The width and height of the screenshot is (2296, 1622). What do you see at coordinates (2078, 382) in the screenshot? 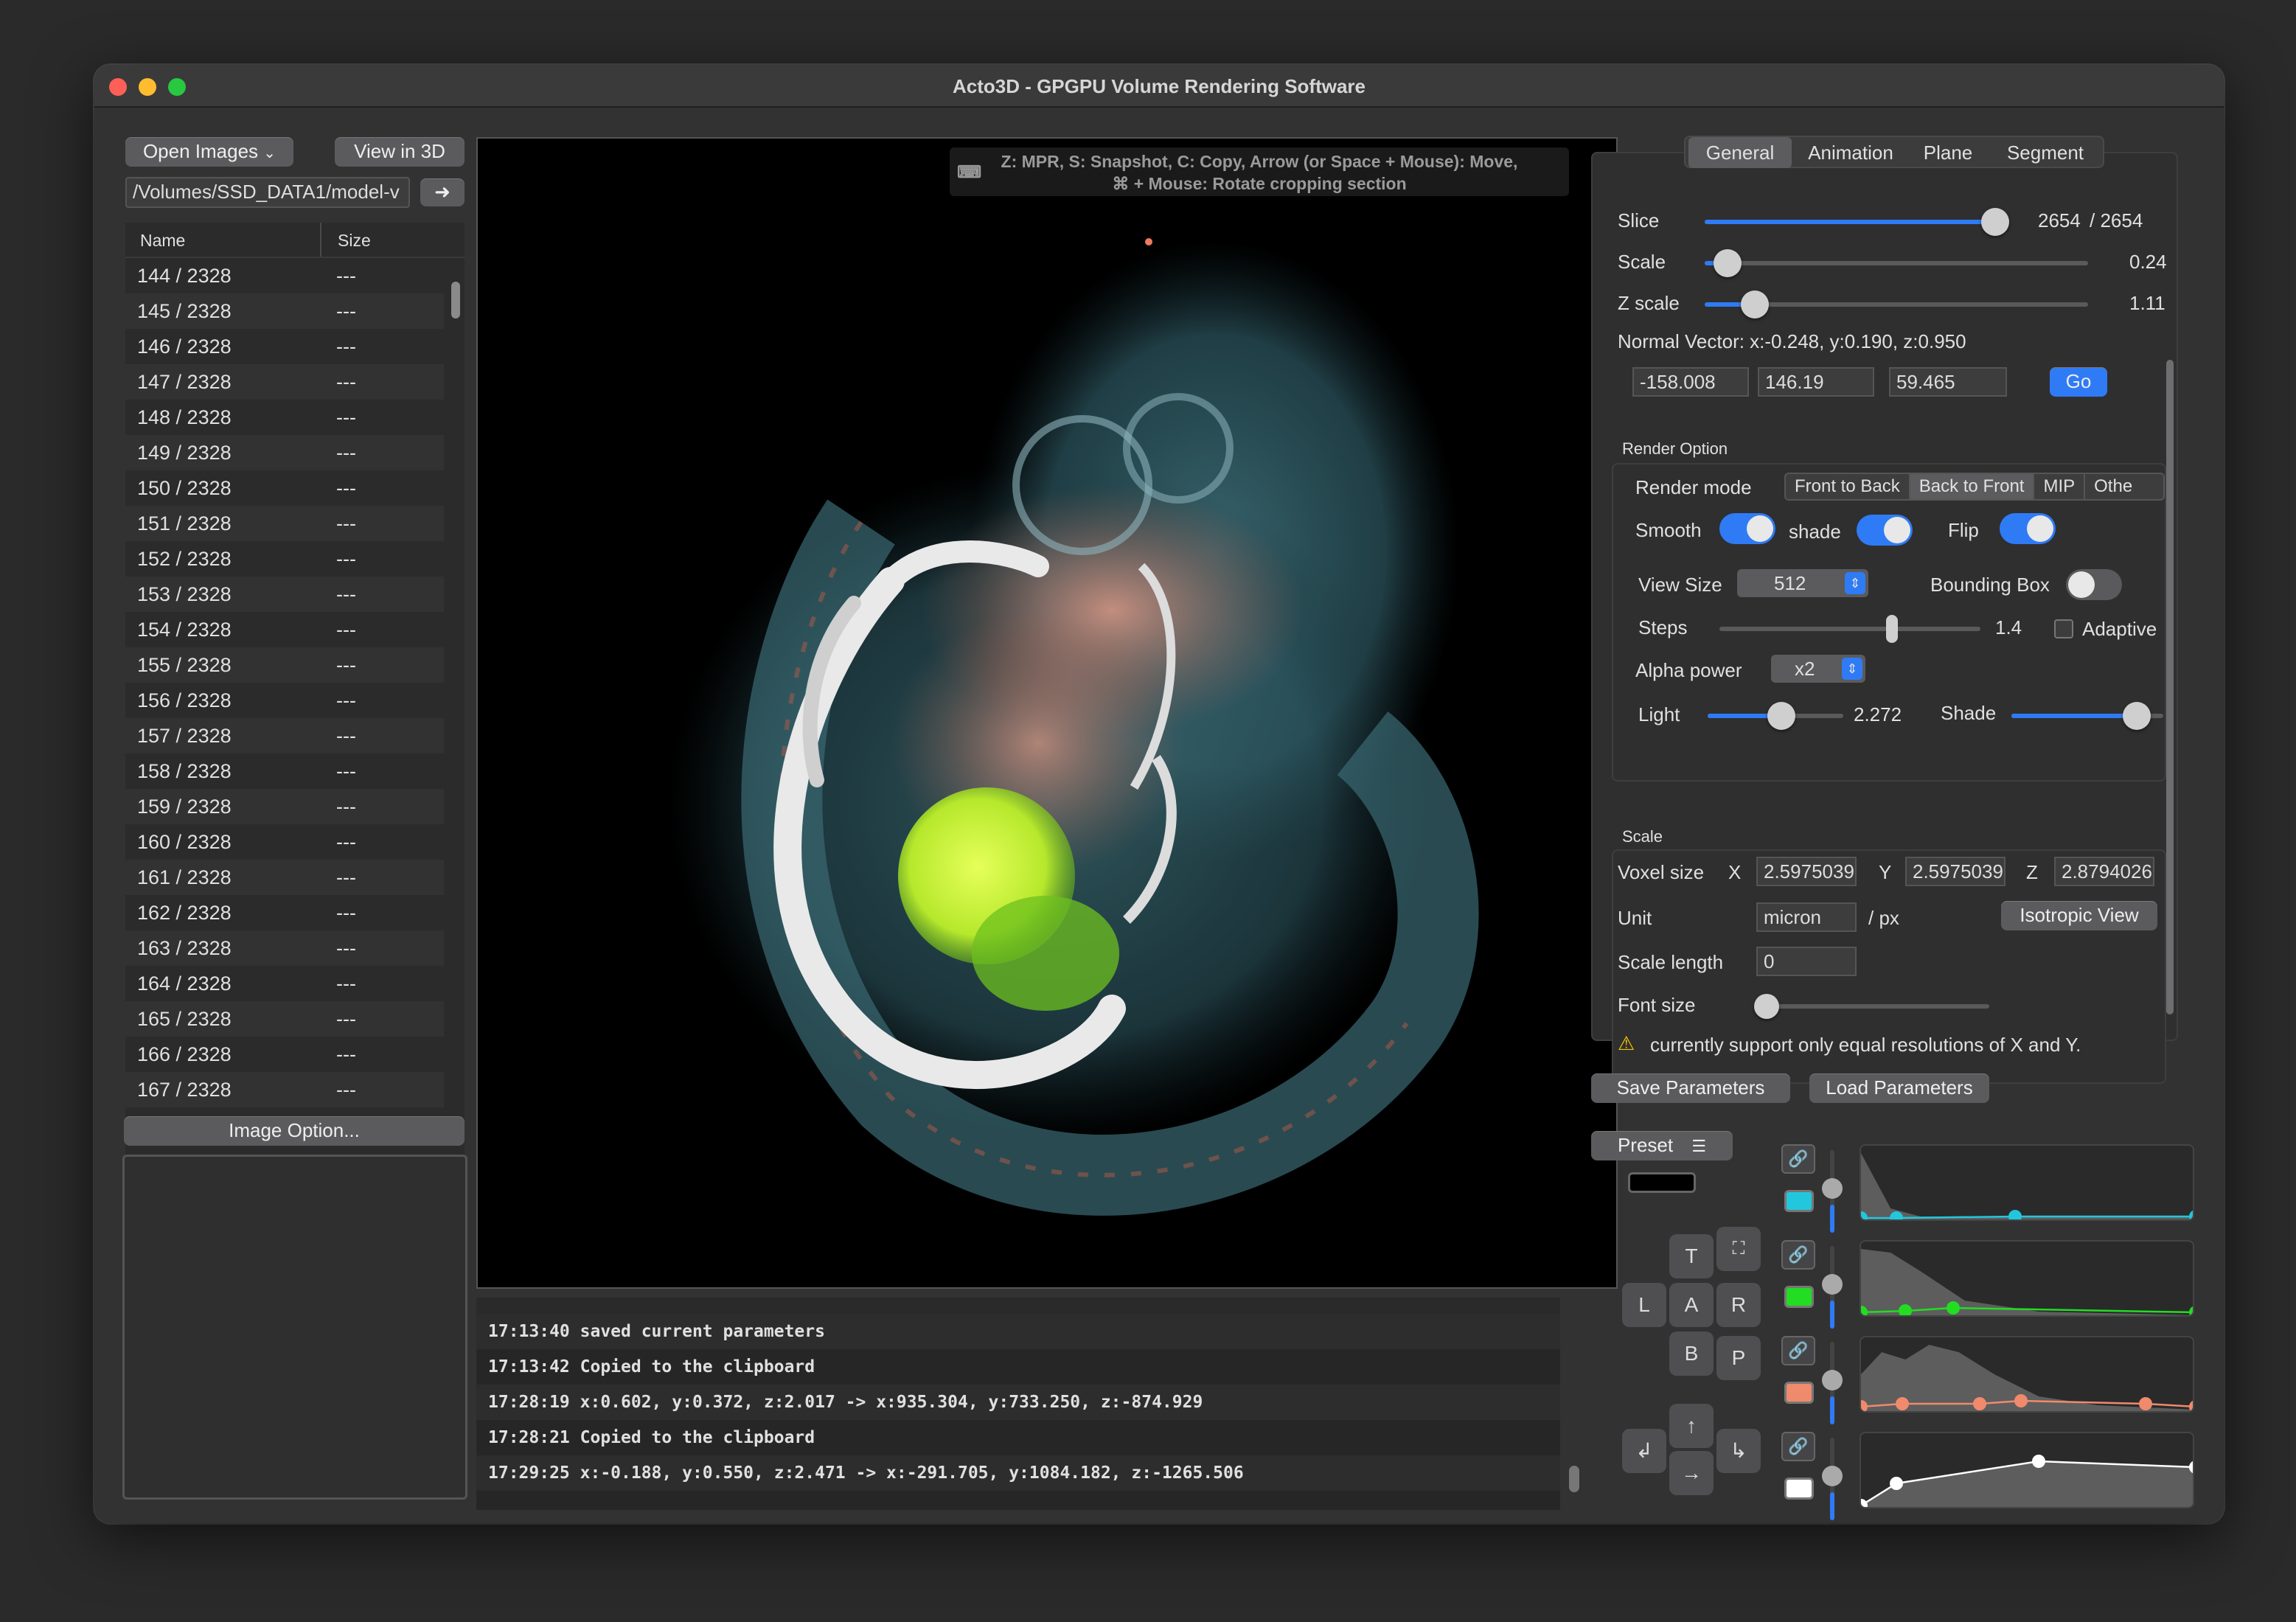
I see `go-button: Go` at bounding box center [2078, 382].